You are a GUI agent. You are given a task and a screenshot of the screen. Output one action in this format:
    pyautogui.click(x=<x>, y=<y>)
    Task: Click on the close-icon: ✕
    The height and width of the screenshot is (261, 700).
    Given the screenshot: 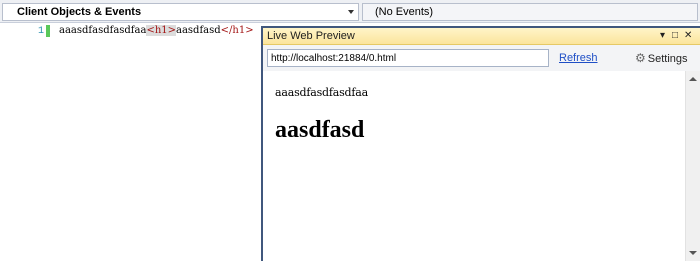 What is the action you would take?
    pyautogui.click(x=688, y=36)
    